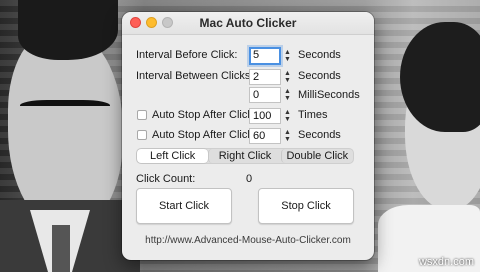 This screenshot has height=272, width=480. Describe the element at coordinates (195, 76) in the screenshot. I see `interval-between-label: Interval Between Clicks:` at that location.